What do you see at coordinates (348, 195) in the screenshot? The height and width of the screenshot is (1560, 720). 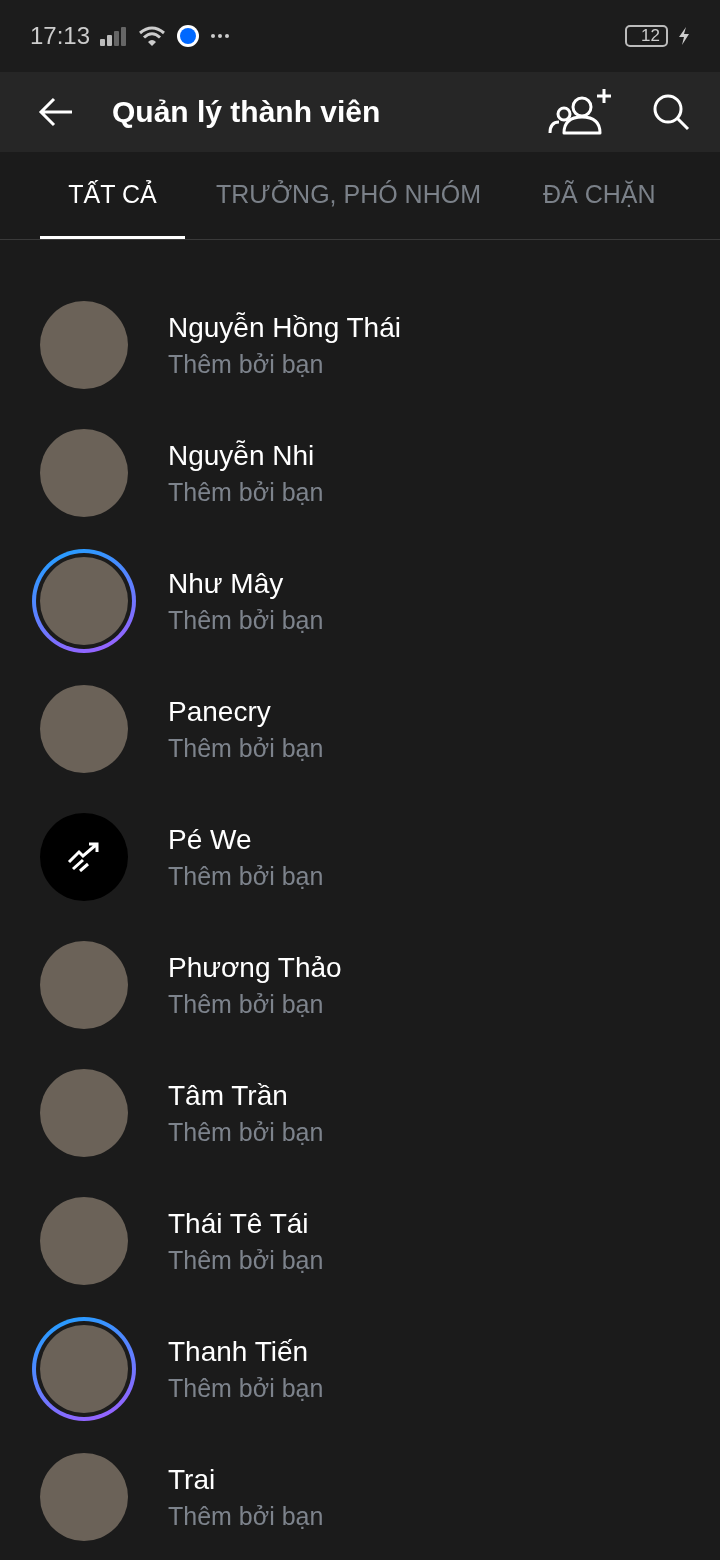 I see `tab: TRƯỞNG, PHÓ NHÓM` at bounding box center [348, 195].